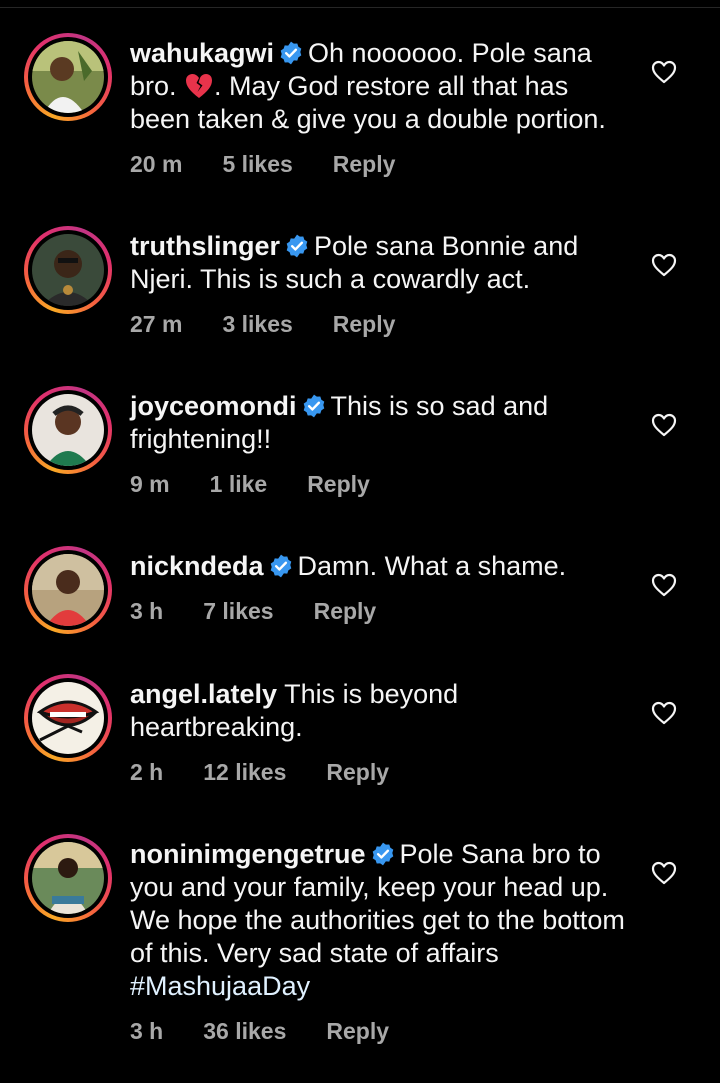 The height and width of the screenshot is (1083, 720). What do you see at coordinates (244, 772) in the screenshot?
I see `likes-count: 12 likes` at bounding box center [244, 772].